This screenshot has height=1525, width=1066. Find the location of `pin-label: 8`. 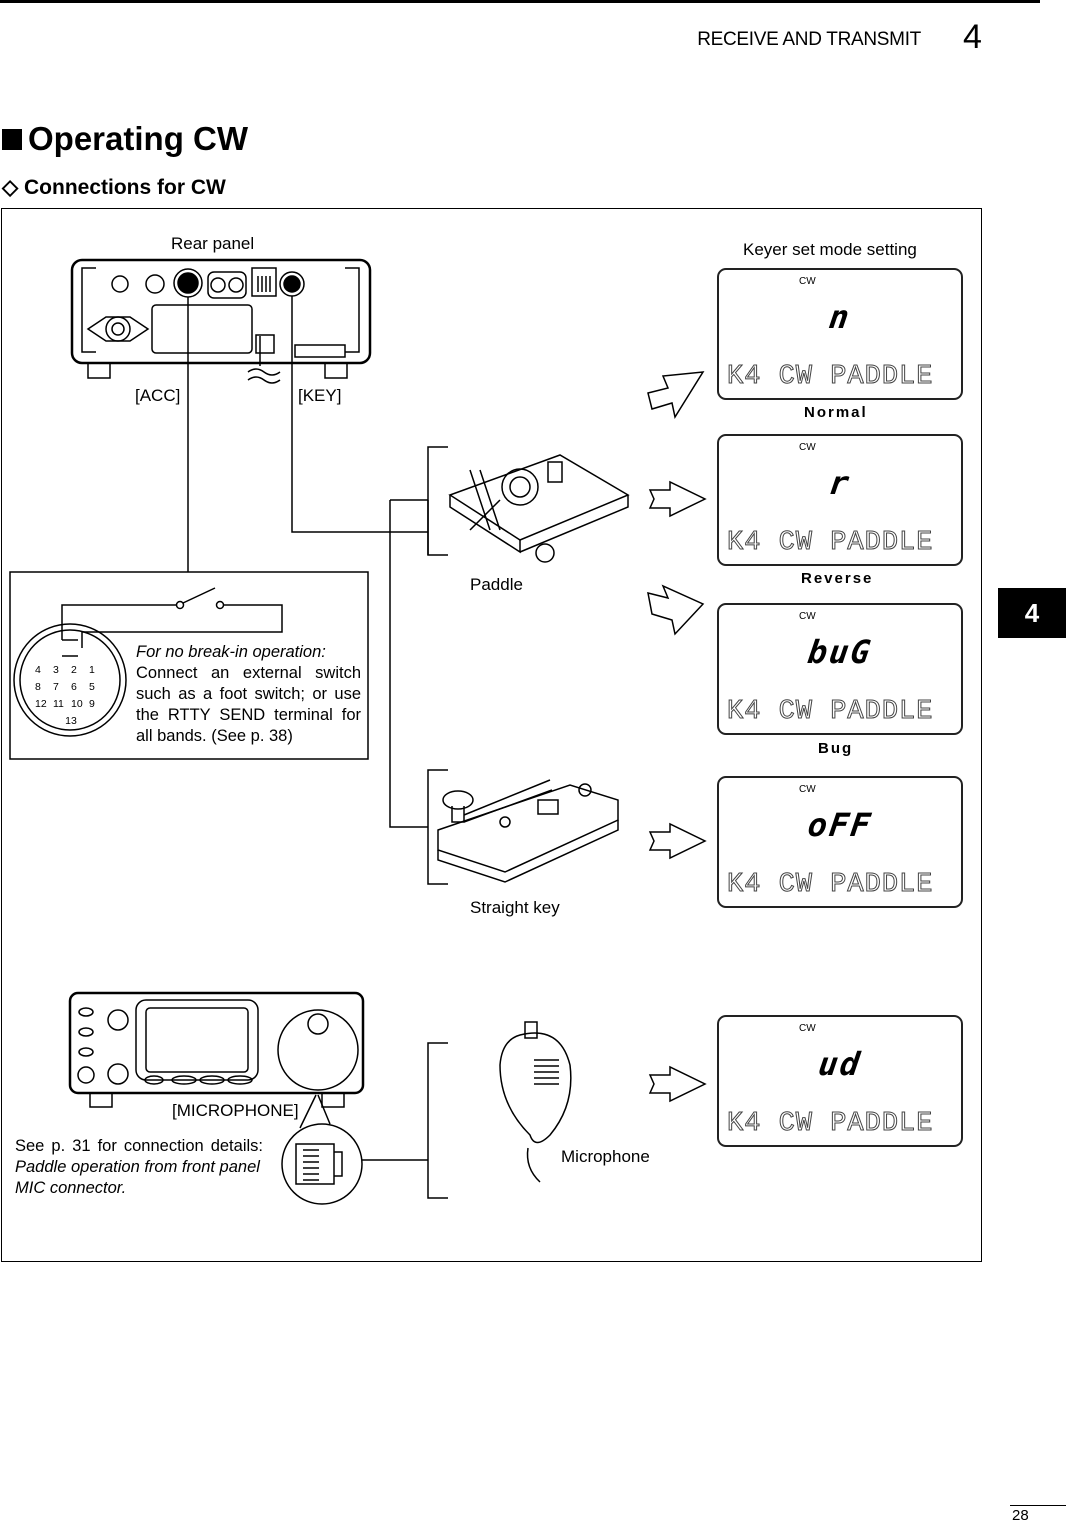

pin-label: 8 is located at coordinates (38, 687).